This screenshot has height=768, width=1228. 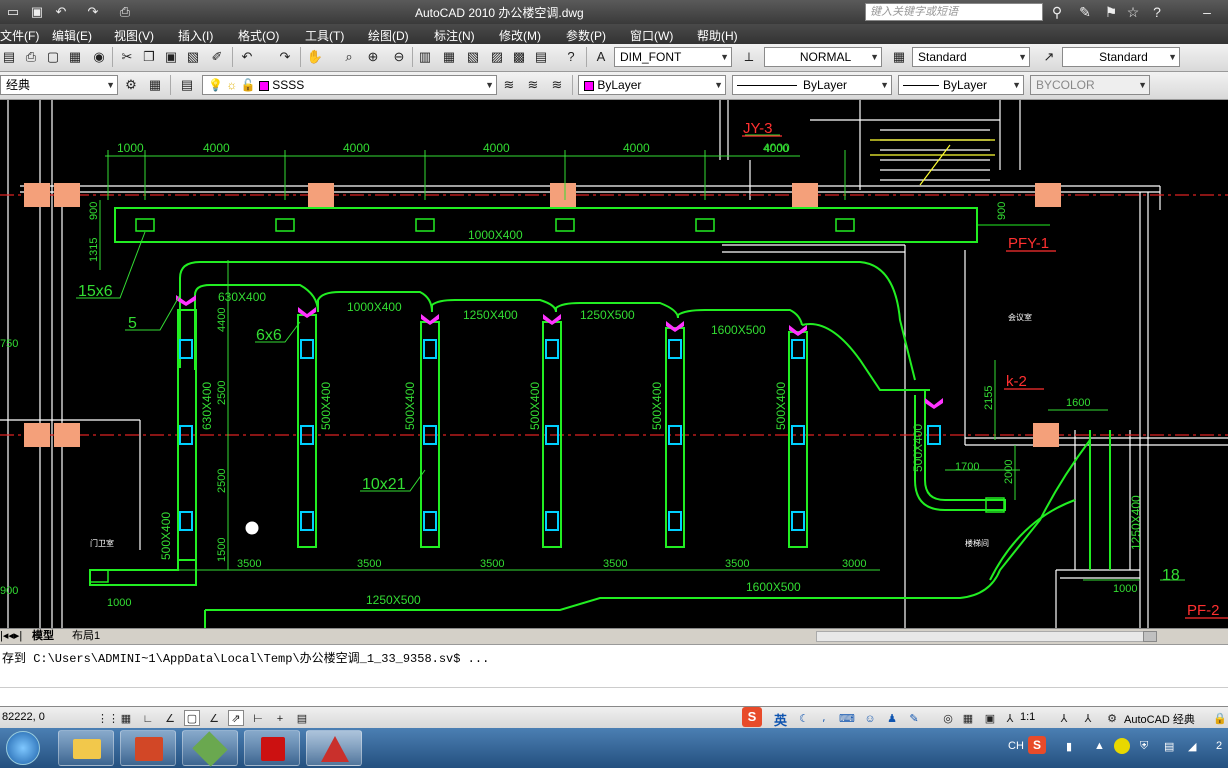 What do you see at coordinates (990, 718) in the screenshot?
I see `quickview-drawings-icon: ▣` at bounding box center [990, 718].